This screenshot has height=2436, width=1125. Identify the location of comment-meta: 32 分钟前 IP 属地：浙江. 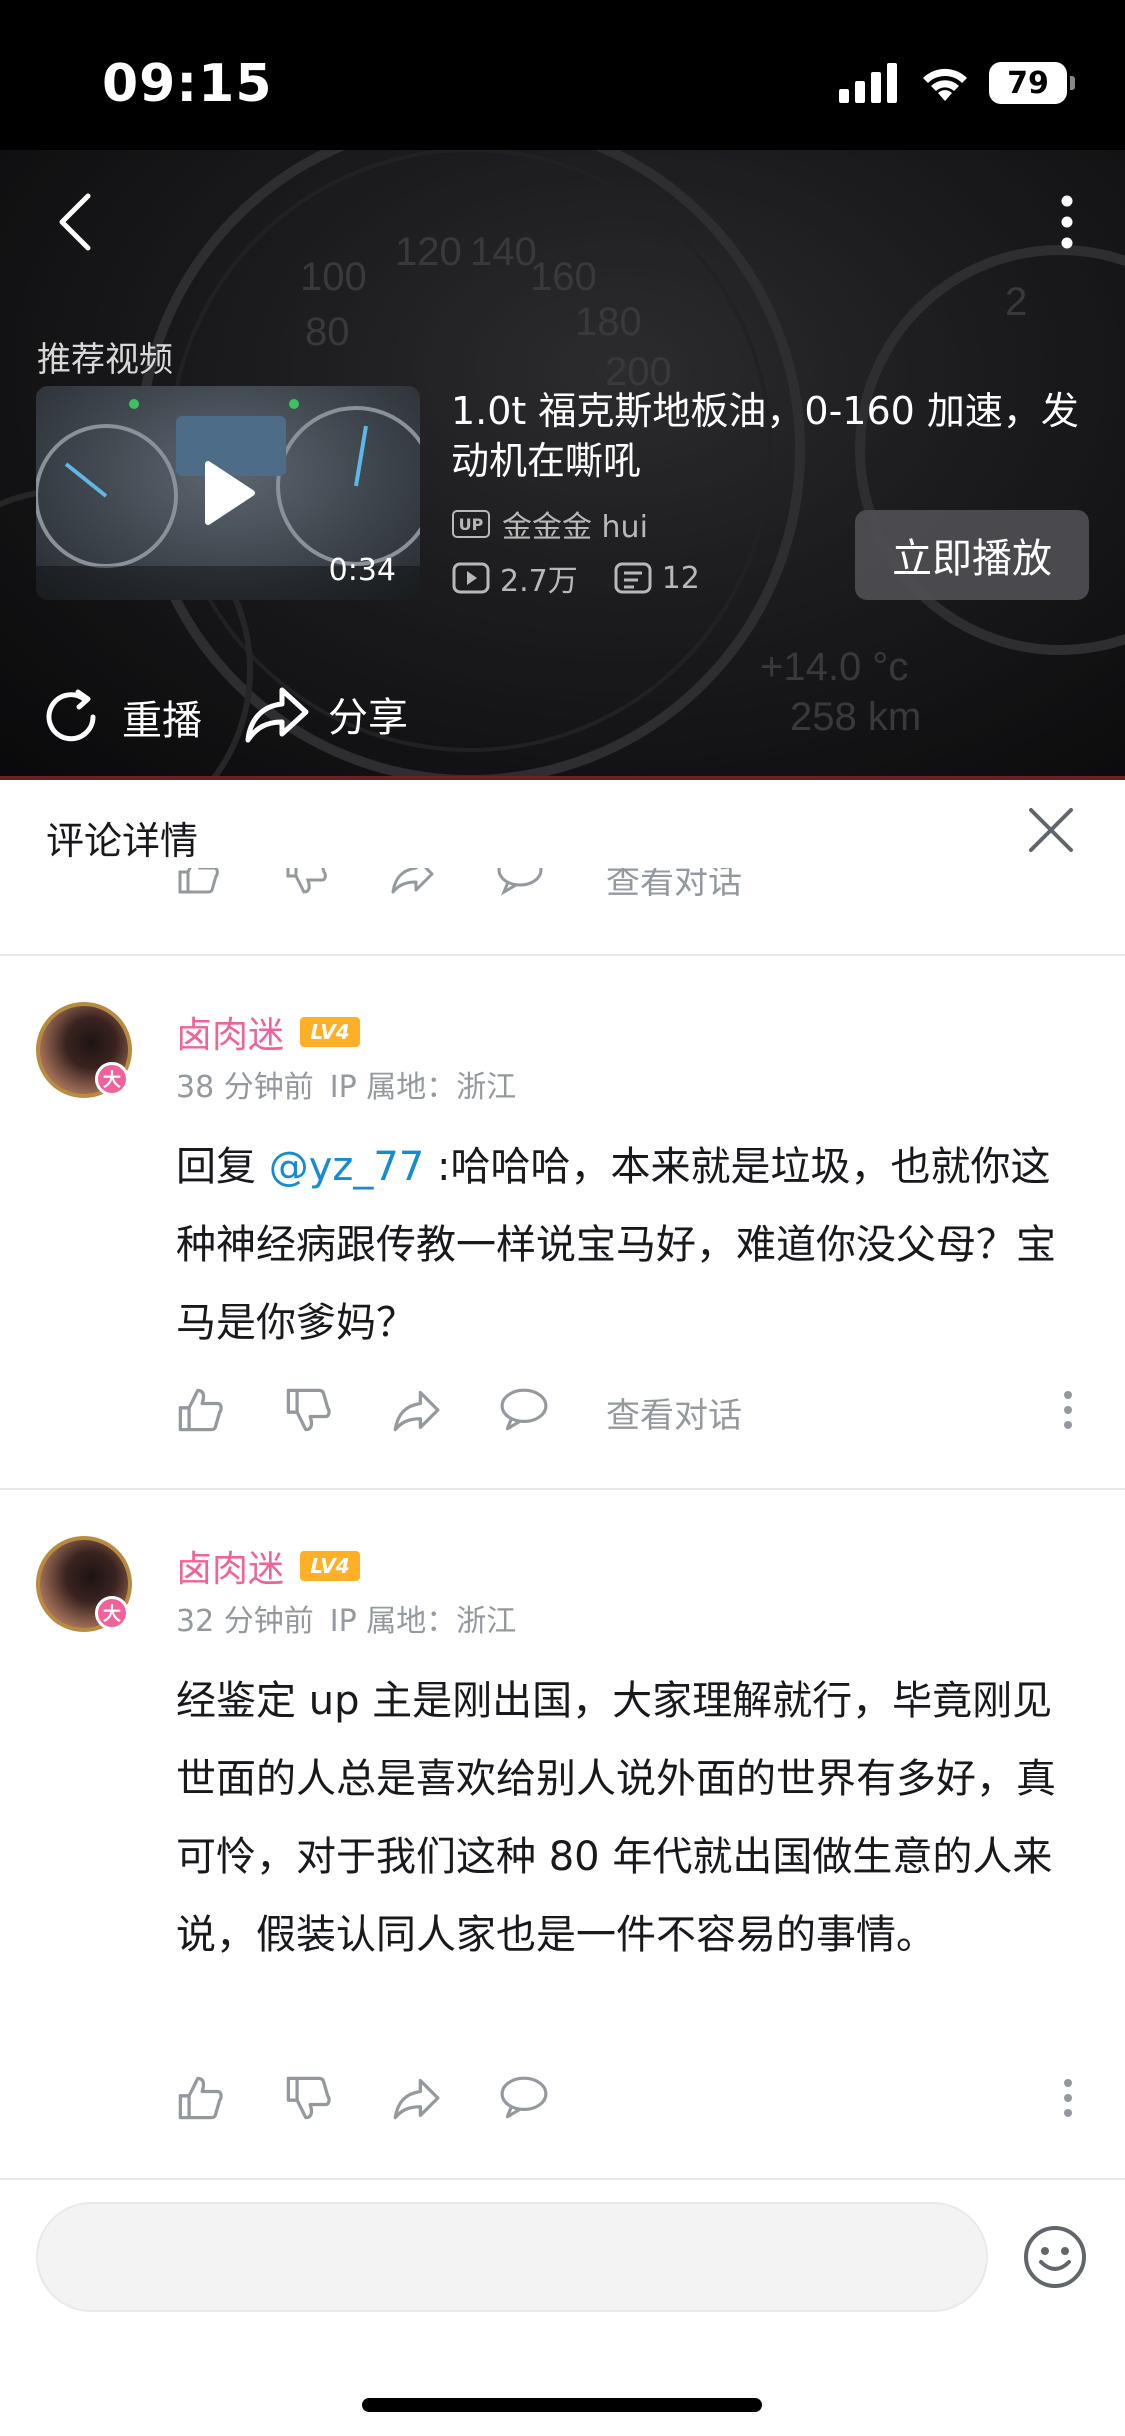
(346, 1618).